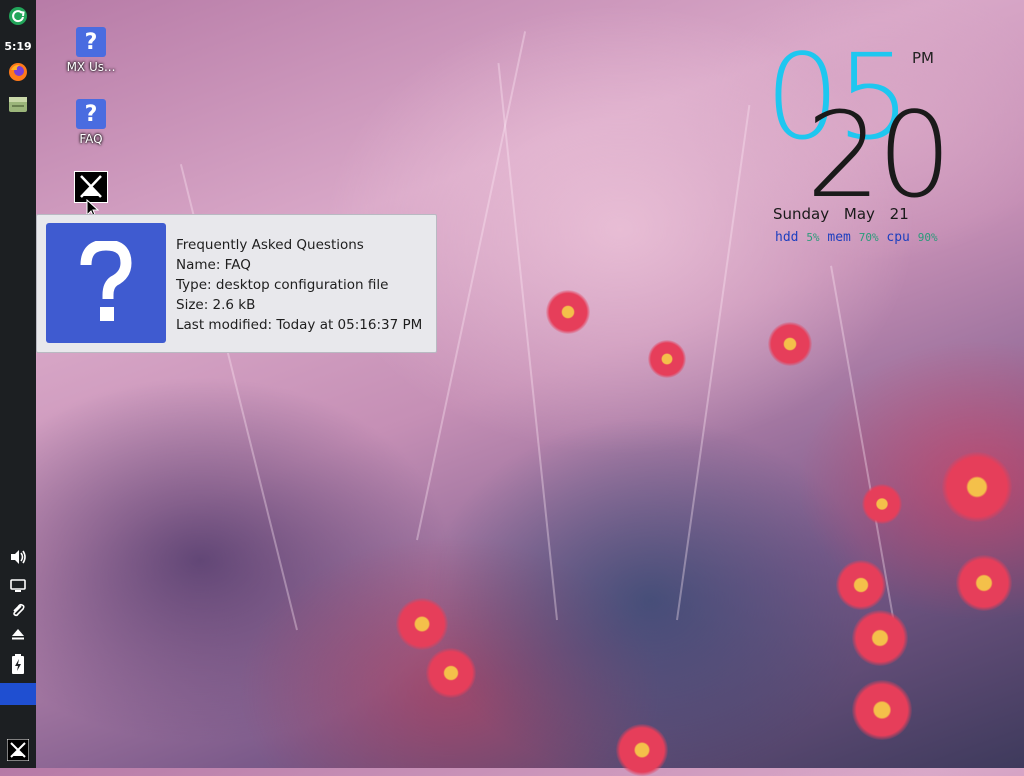 This screenshot has width=1024, height=776. Describe the element at coordinates (18, 634) in the screenshot. I see `eject-icon` at that location.